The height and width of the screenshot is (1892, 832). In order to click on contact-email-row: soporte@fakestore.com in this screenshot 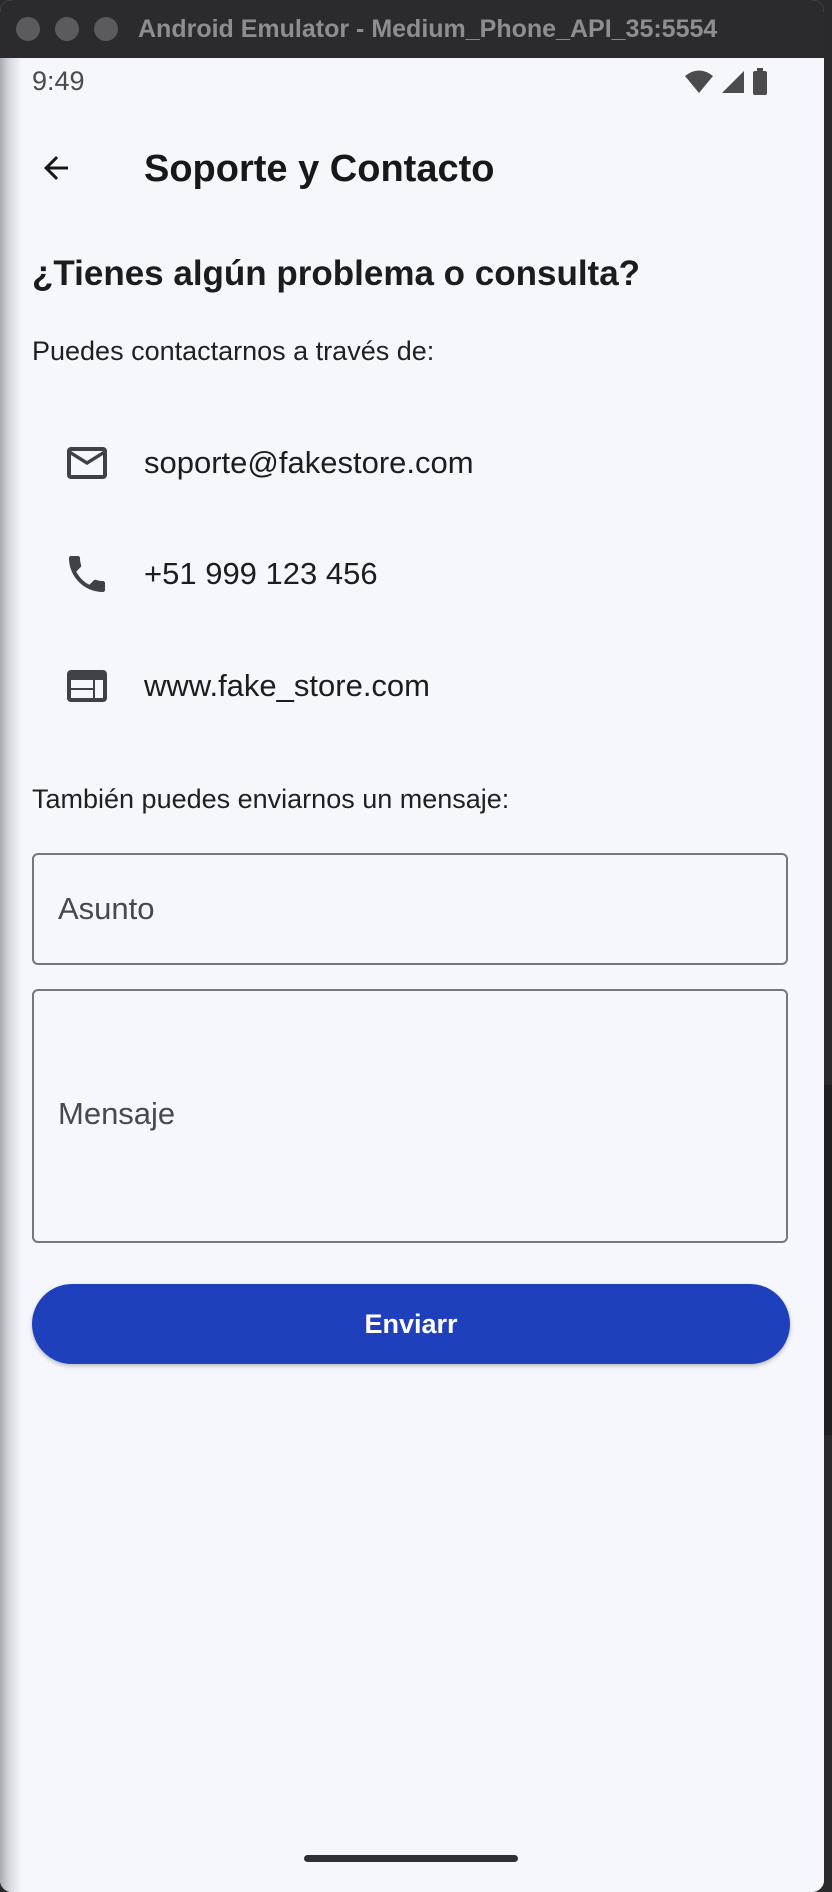, I will do `click(400, 463)`.